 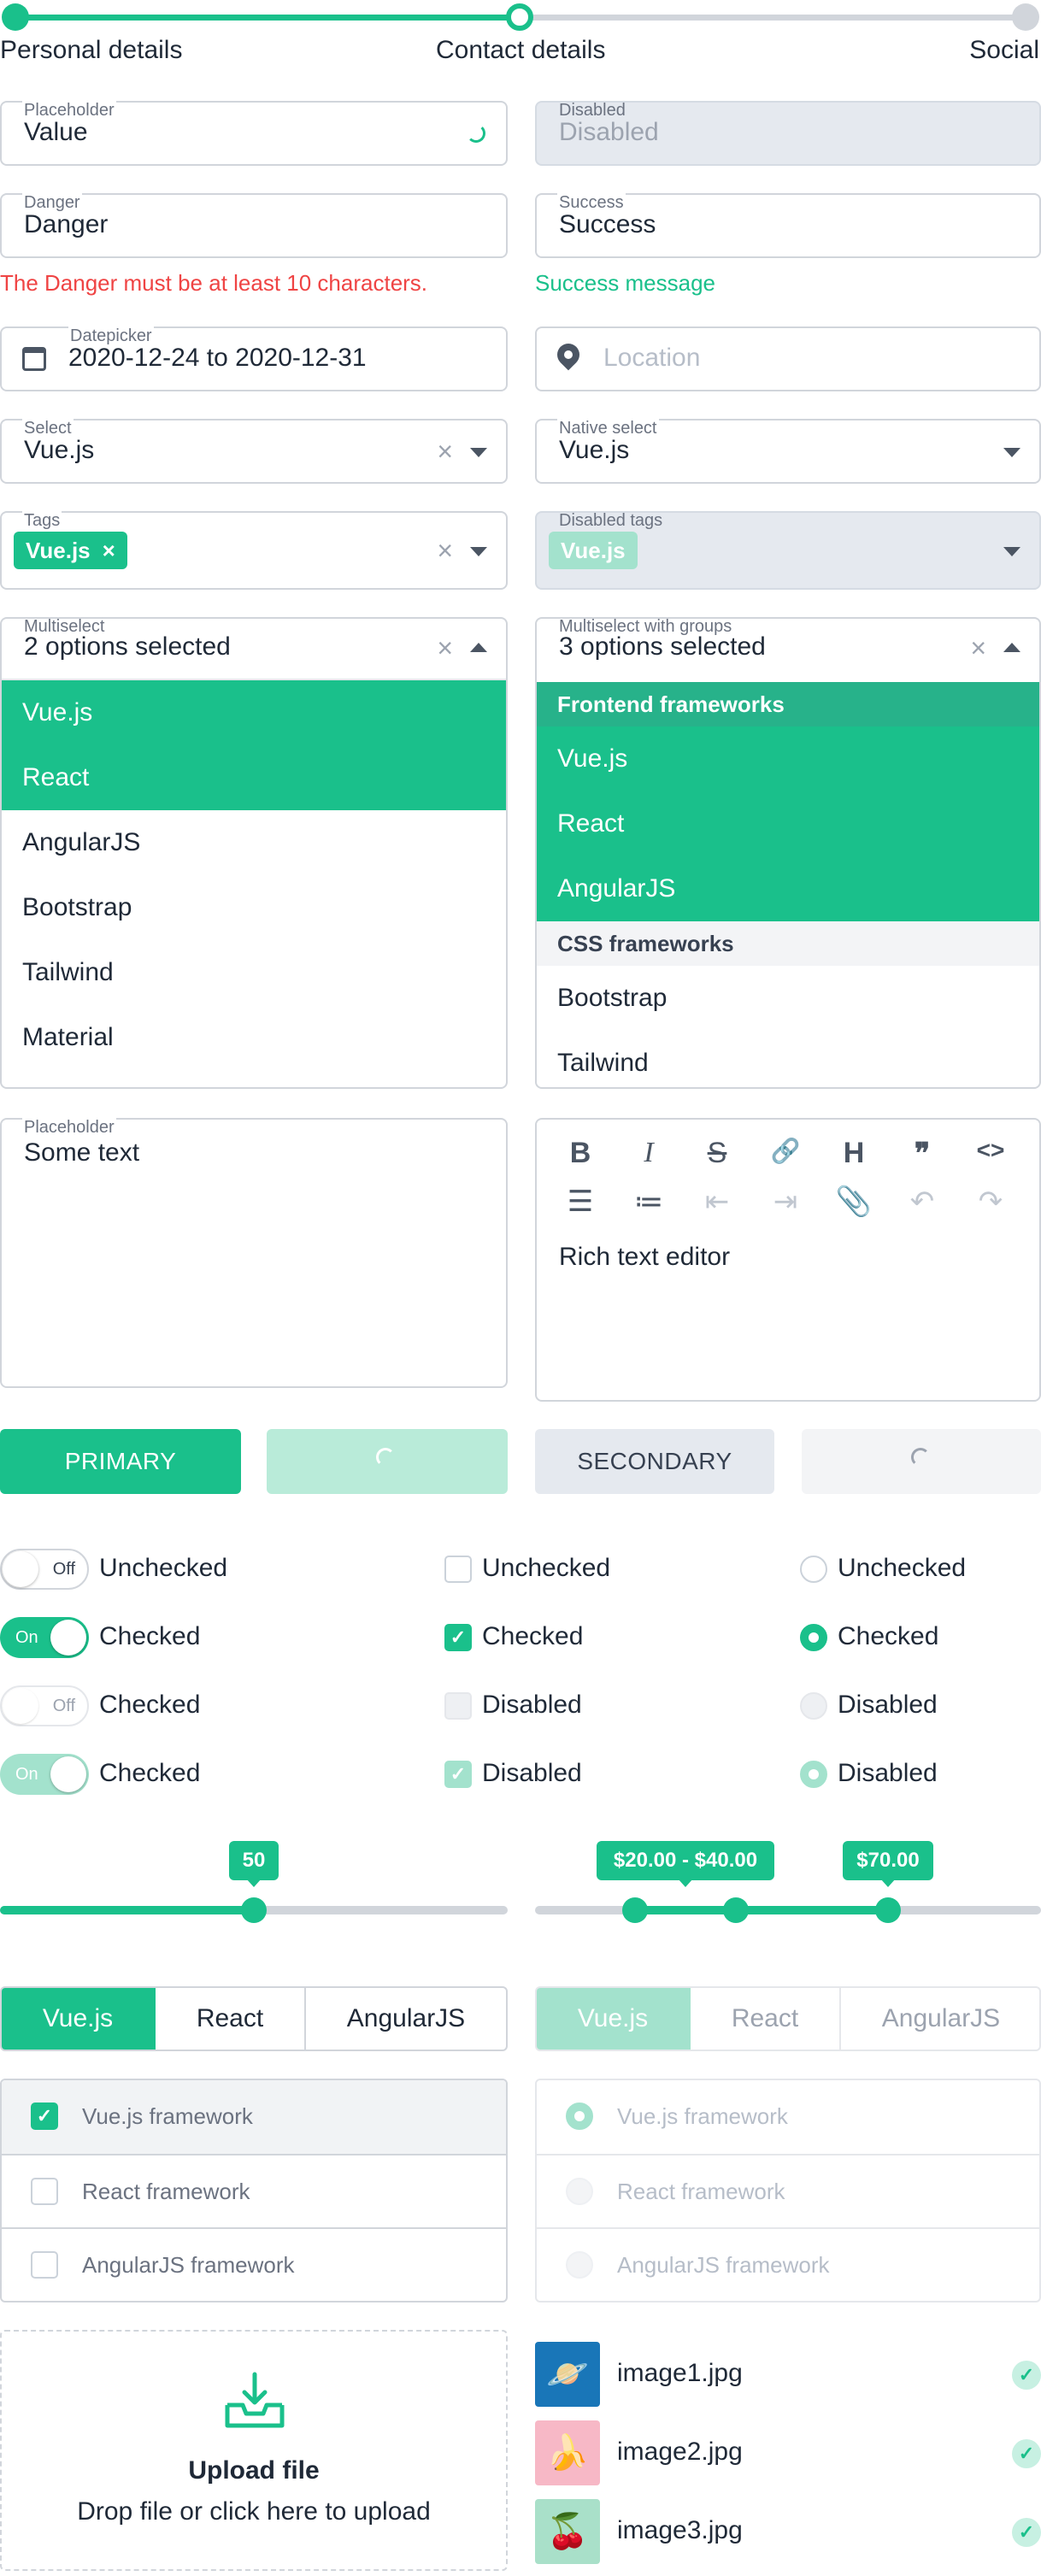 What do you see at coordinates (34, 359) in the screenshot?
I see `calendar-icon` at bounding box center [34, 359].